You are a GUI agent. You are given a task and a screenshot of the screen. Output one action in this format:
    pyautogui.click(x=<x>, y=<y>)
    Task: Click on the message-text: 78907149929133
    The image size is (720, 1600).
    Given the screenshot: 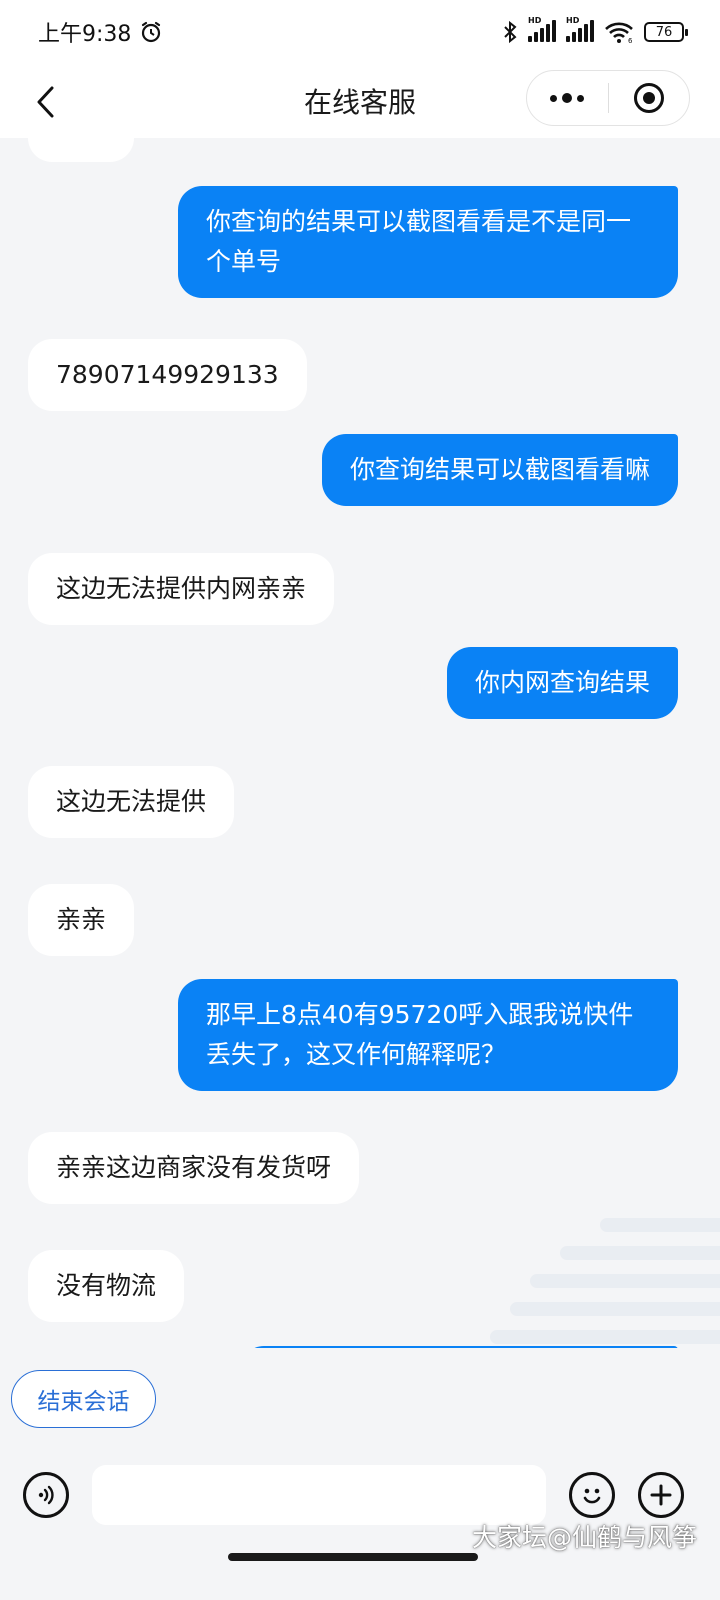 What is the action you would take?
    pyautogui.click(x=167, y=374)
    